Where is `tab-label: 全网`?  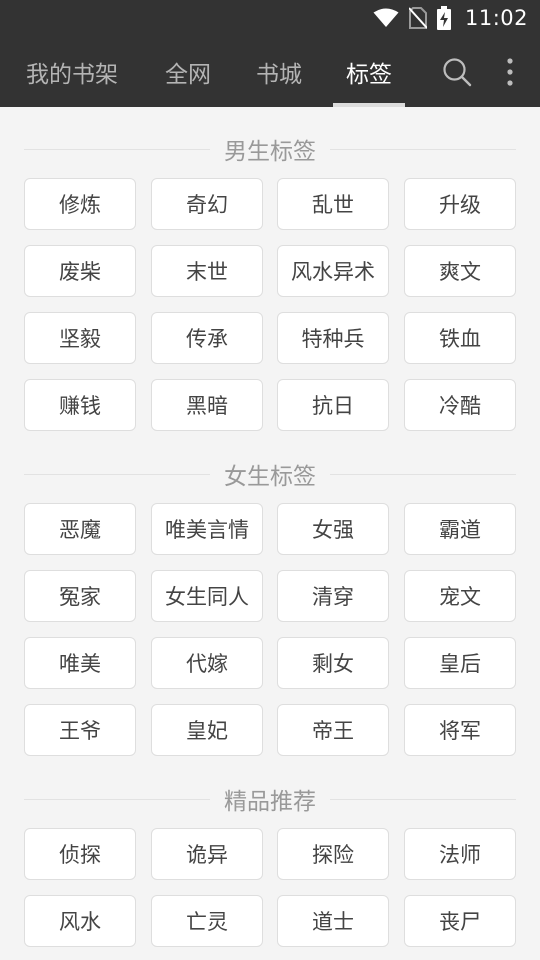
tab-label: 全网 is located at coordinates (188, 74).